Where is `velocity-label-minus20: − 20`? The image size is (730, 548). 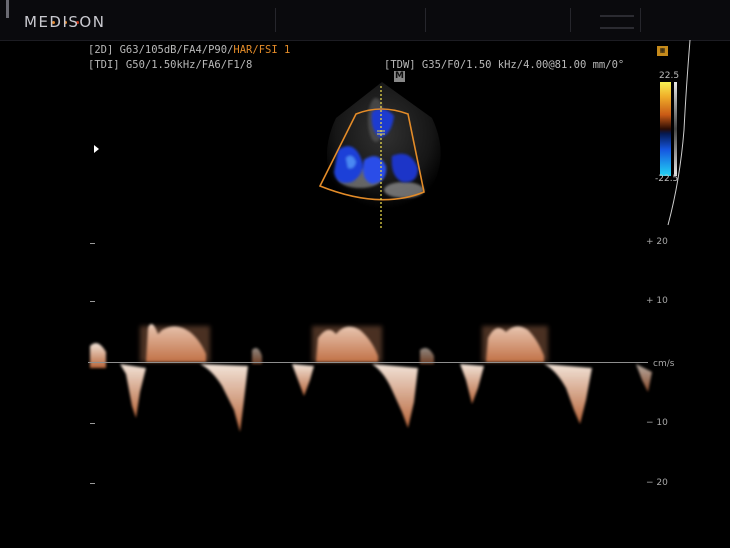
velocity-label-minus20: − 20 is located at coordinates (657, 483).